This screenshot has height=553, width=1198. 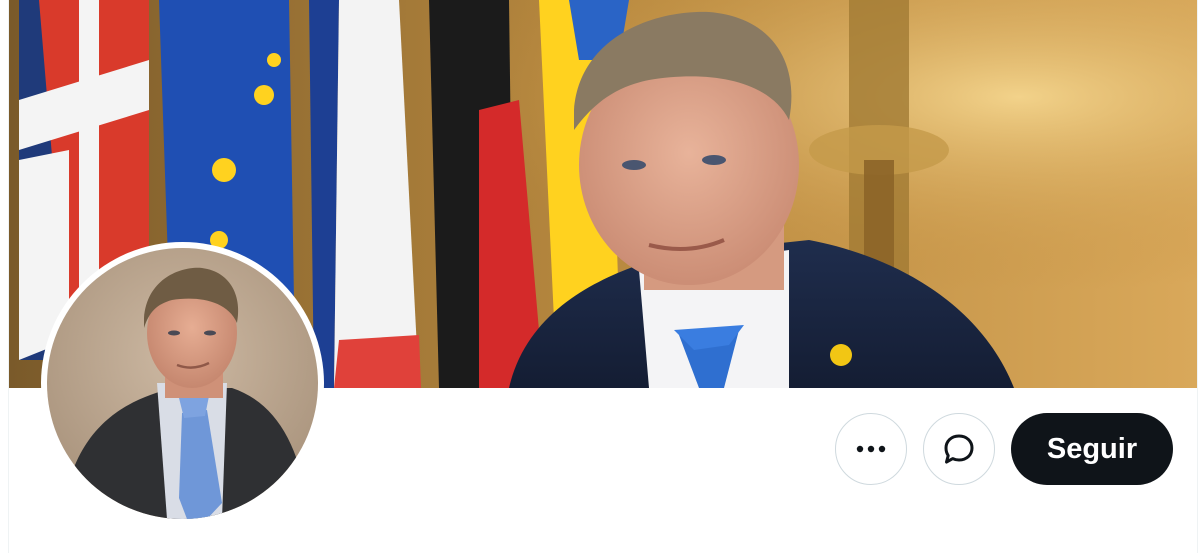 I want to click on more-dots-icon, so click(x=871, y=449).